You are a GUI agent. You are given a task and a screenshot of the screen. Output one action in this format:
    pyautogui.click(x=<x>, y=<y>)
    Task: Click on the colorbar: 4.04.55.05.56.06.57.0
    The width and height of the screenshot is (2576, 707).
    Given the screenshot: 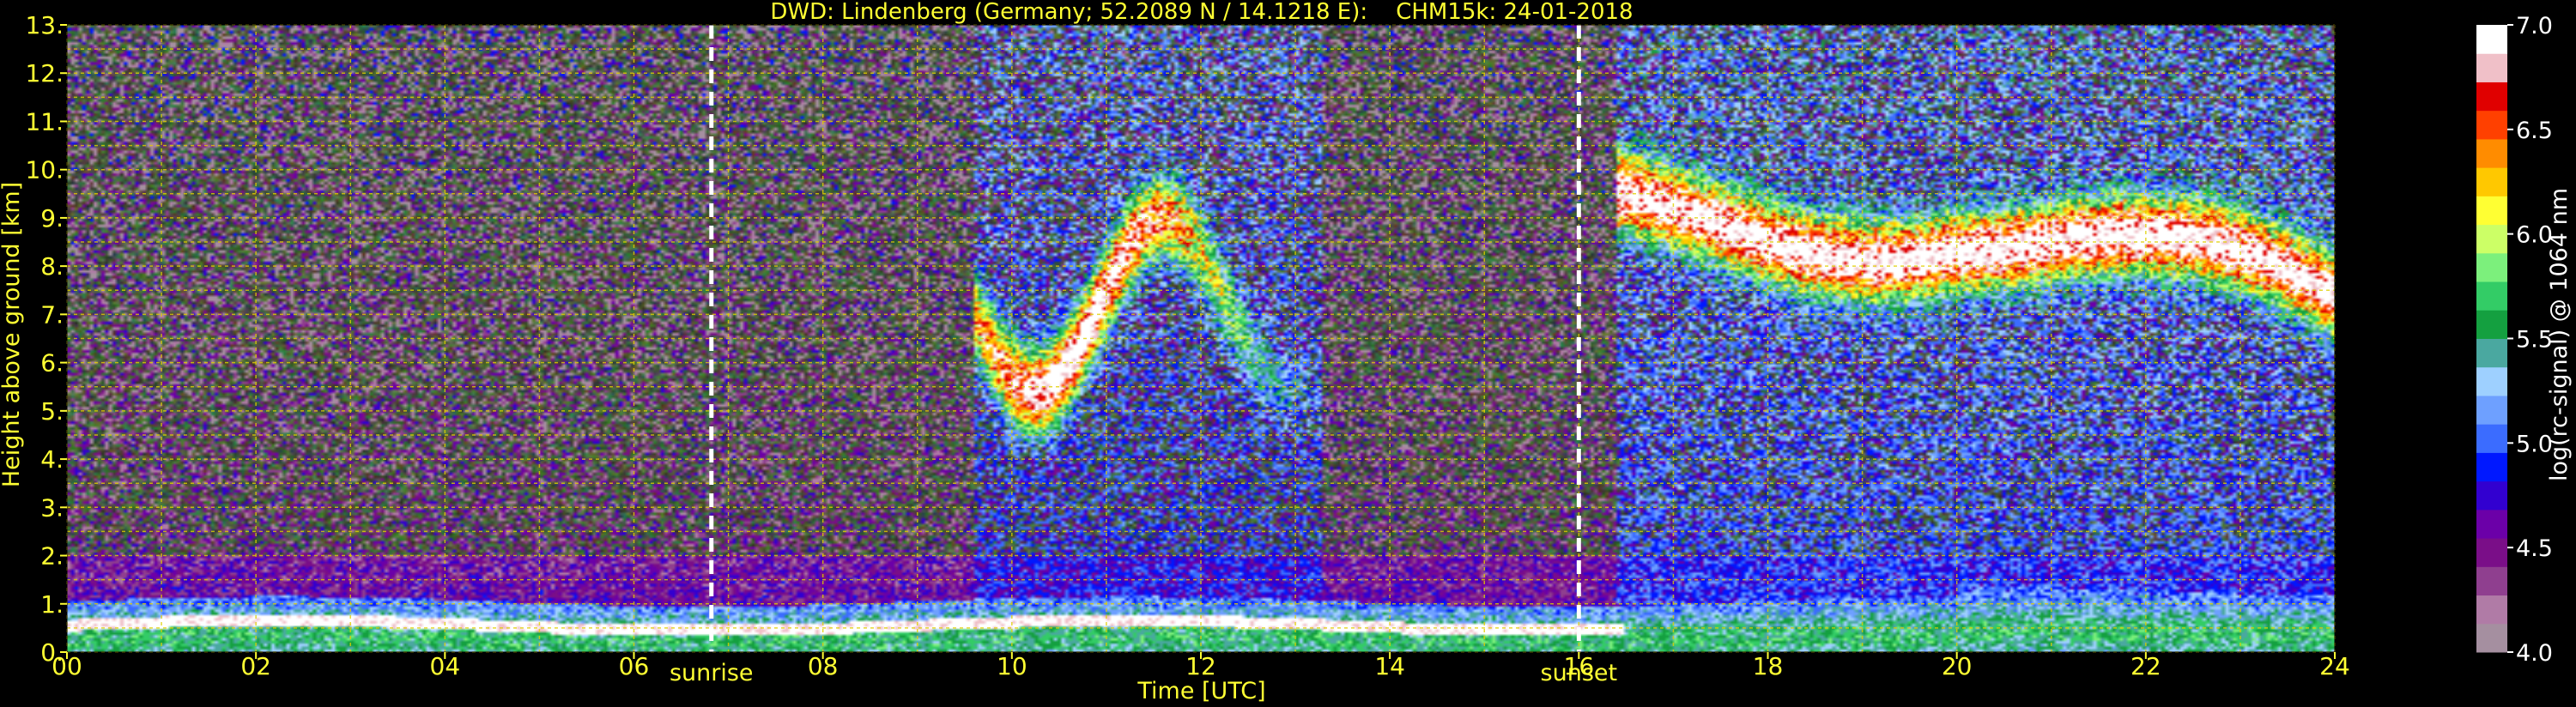 What is the action you would take?
    pyautogui.click(x=2514, y=340)
    